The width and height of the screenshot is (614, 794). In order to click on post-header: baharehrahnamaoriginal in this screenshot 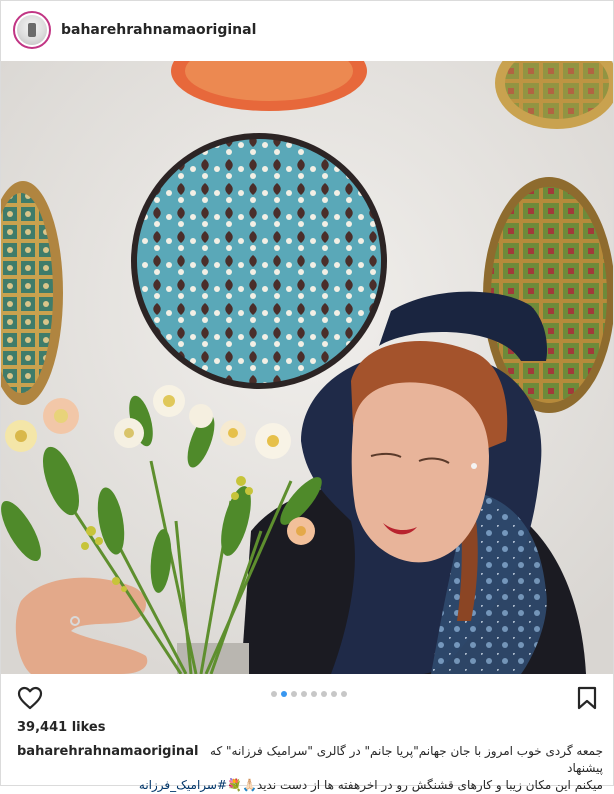, I will do `click(307, 31)`.